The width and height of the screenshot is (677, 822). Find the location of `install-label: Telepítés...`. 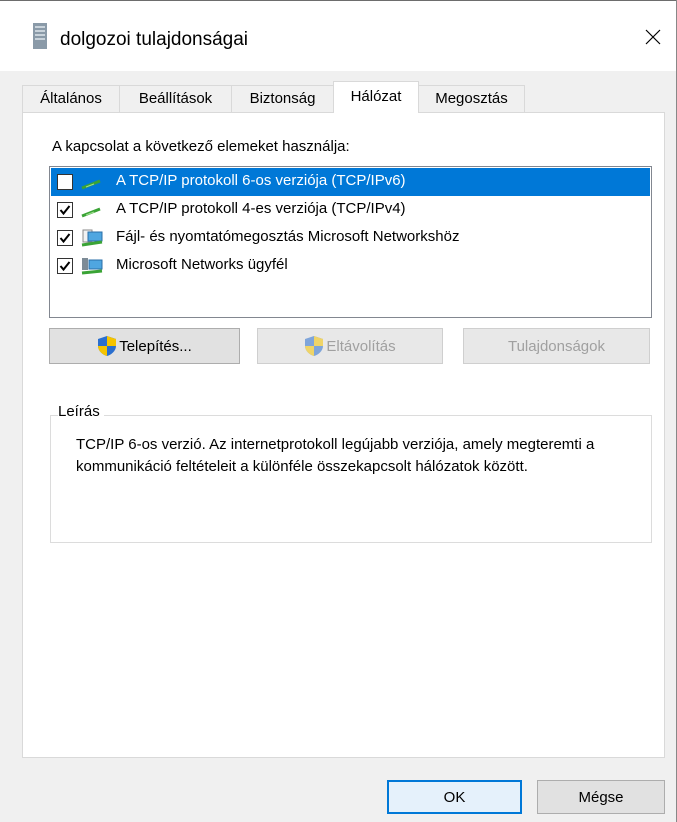

install-label: Telepítés... is located at coordinates (155, 346).